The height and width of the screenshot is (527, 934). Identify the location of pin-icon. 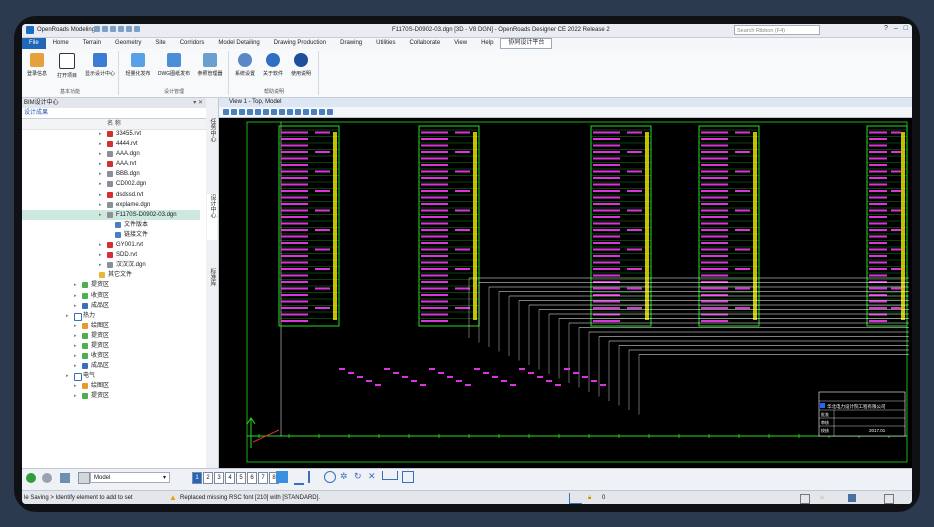
(137, 29).